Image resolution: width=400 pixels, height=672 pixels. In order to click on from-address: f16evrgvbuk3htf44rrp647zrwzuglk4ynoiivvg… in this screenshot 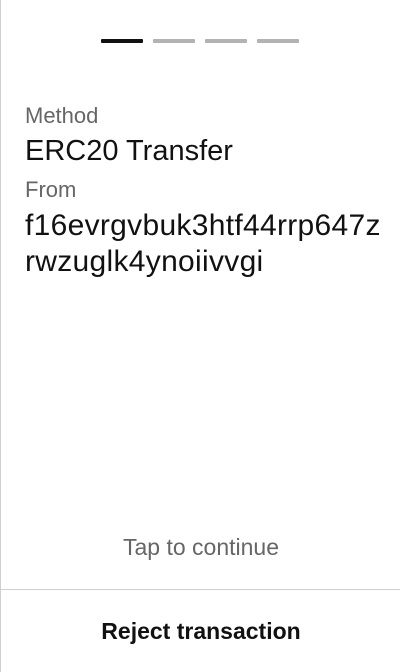, I will do `click(203, 243)`.